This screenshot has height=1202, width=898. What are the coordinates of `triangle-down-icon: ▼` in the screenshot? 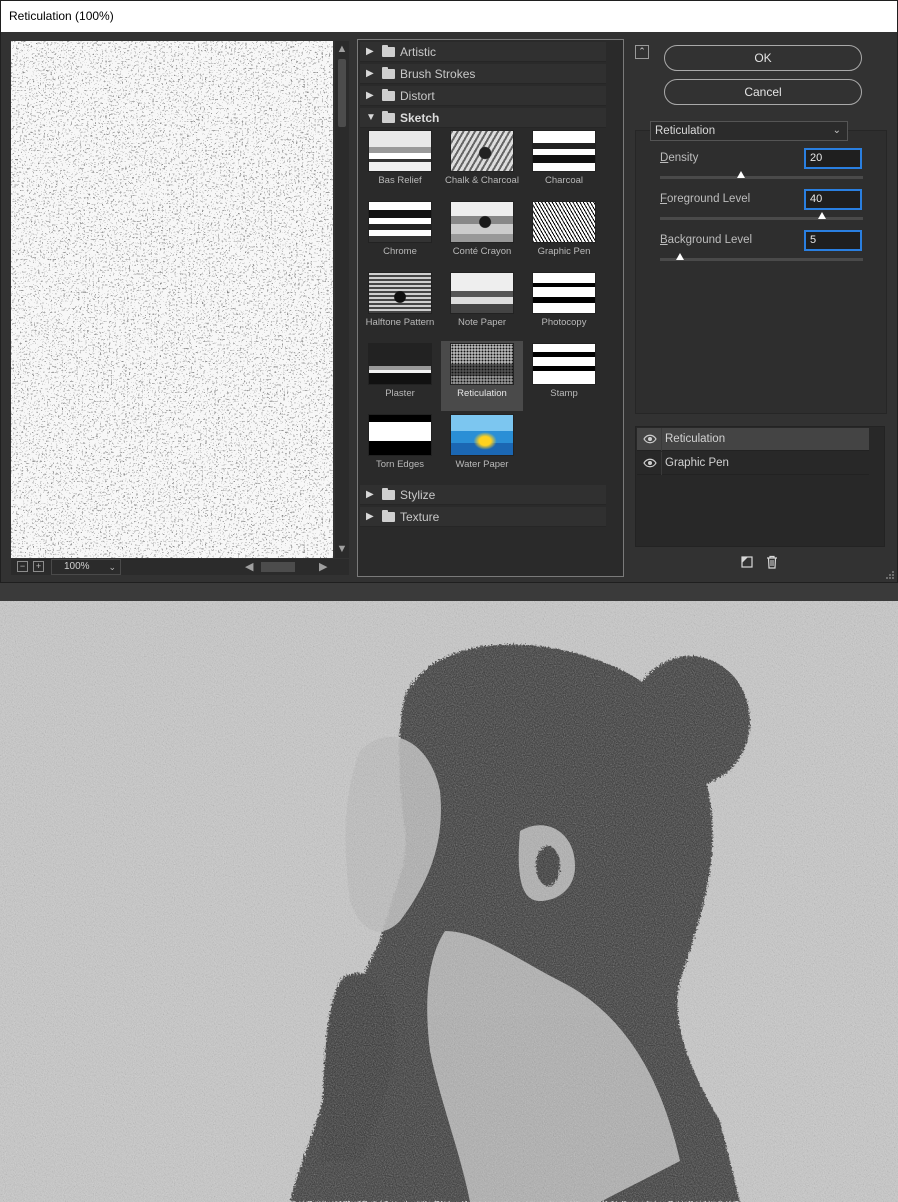 It's located at (371, 117).